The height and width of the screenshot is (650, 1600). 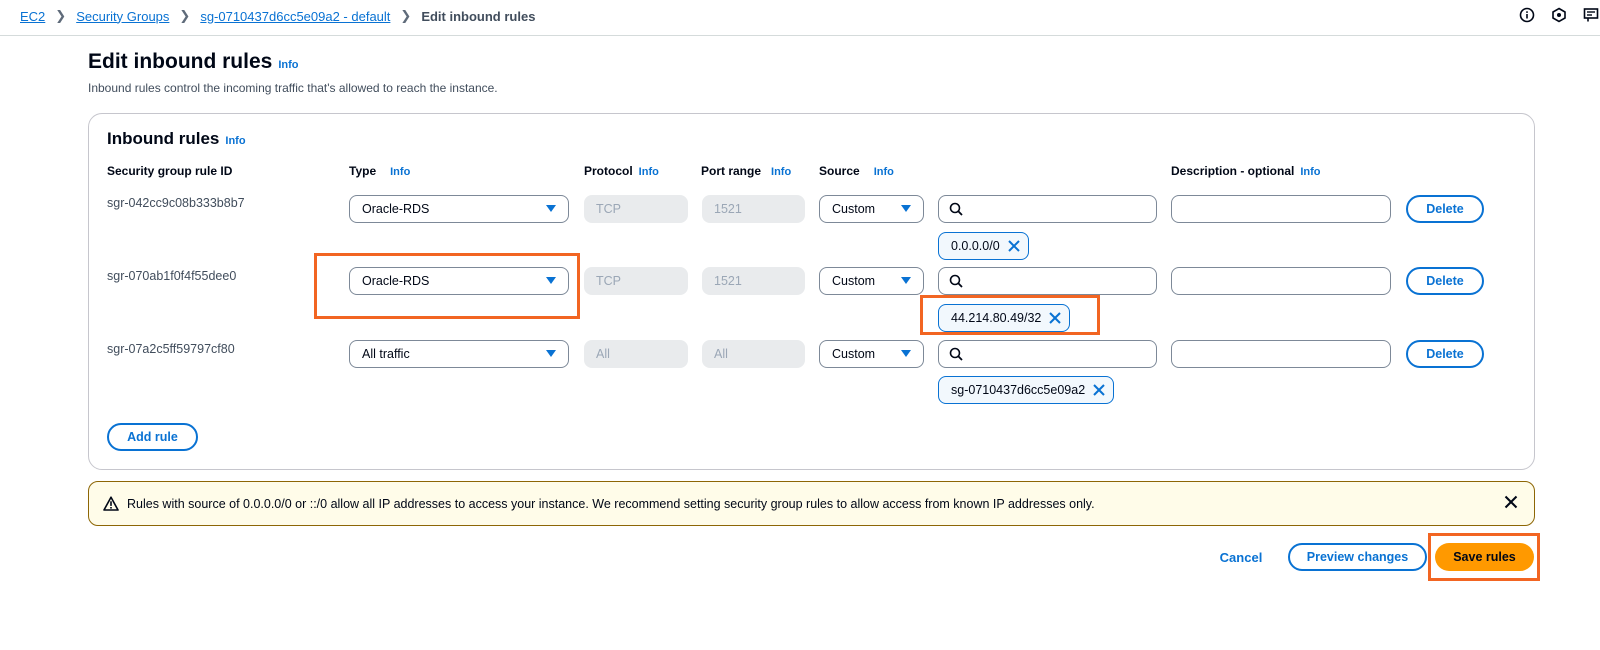 I want to click on highlight-save-button, so click(x=1484, y=557).